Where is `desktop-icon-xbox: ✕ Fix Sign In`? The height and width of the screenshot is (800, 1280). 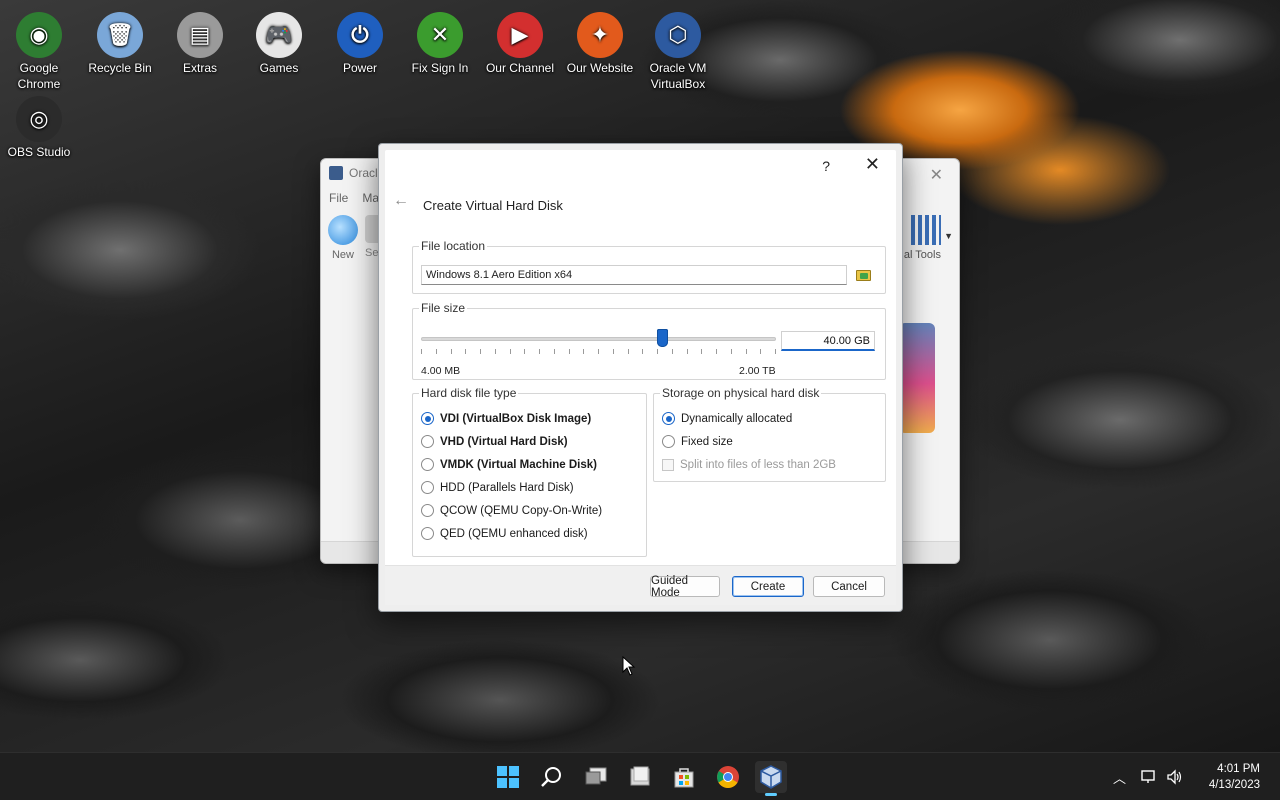 desktop-icon-xbox: ✕ Fix Sign In is located at coordinates (440, 41).